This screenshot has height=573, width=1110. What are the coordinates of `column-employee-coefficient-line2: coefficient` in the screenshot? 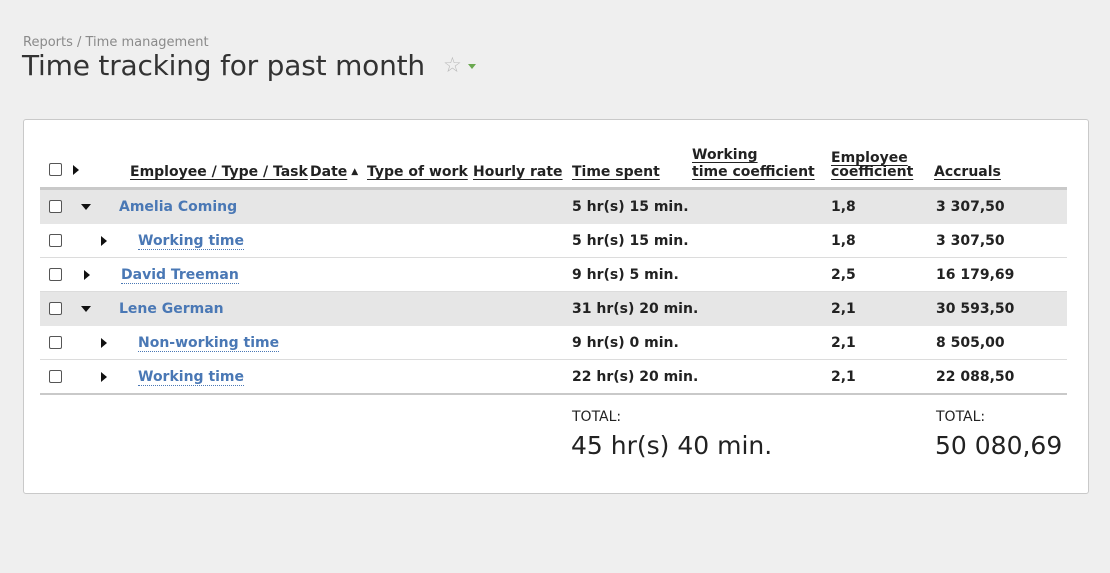 It's located at (872, 172).